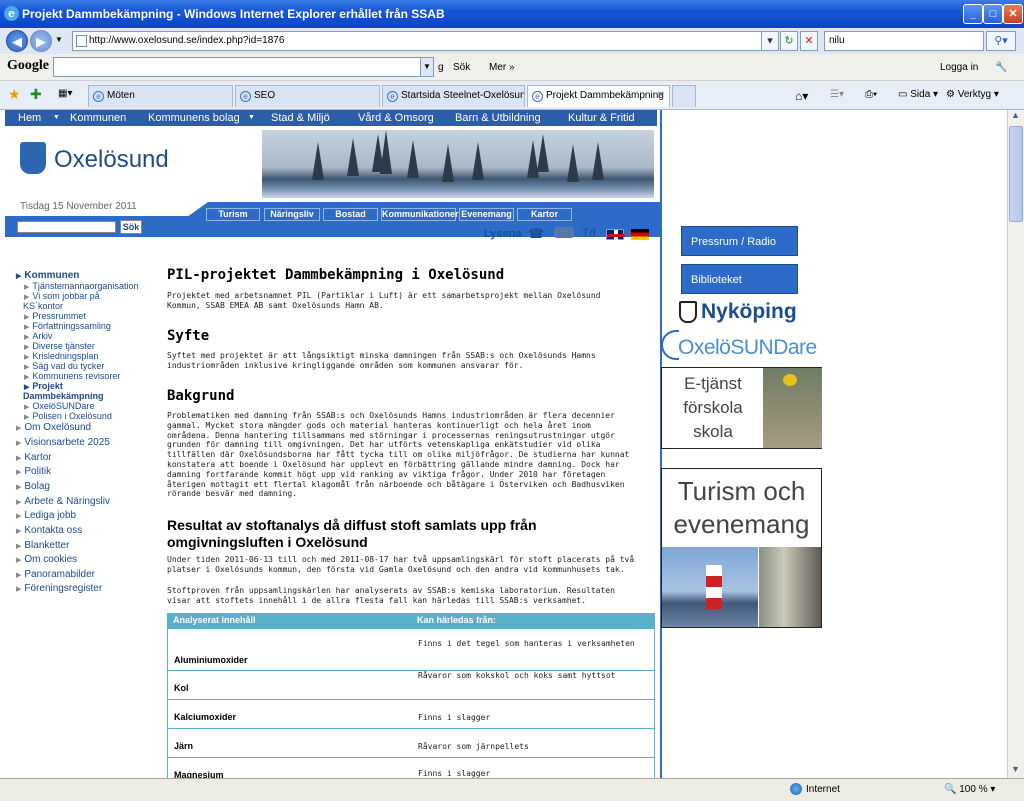 The height and width of the screenshot is (801, 1024). I want to click on scroll-up-icon: ▲, so click(1015, 115).